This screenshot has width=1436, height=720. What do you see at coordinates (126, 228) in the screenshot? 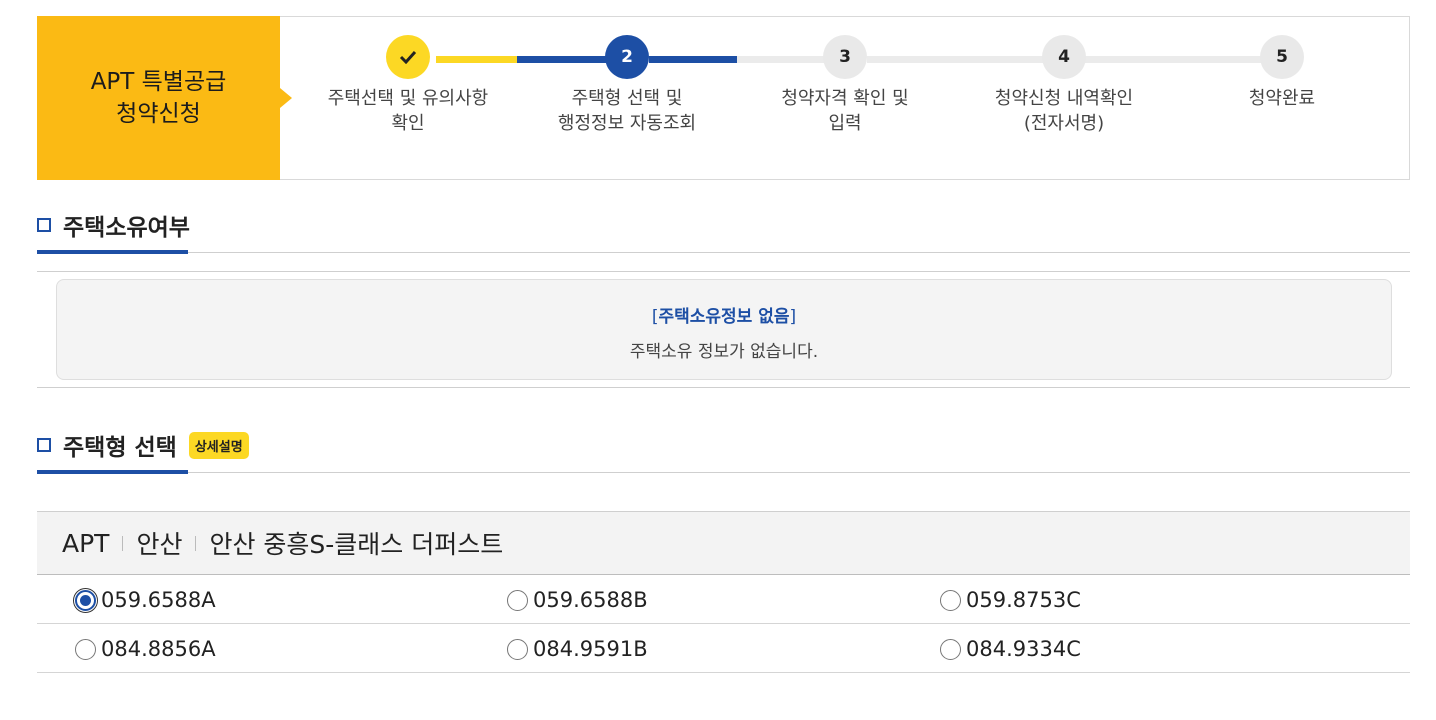
I see `ownership-section-title: 주택소유여부` at bounding box center [126, 228].